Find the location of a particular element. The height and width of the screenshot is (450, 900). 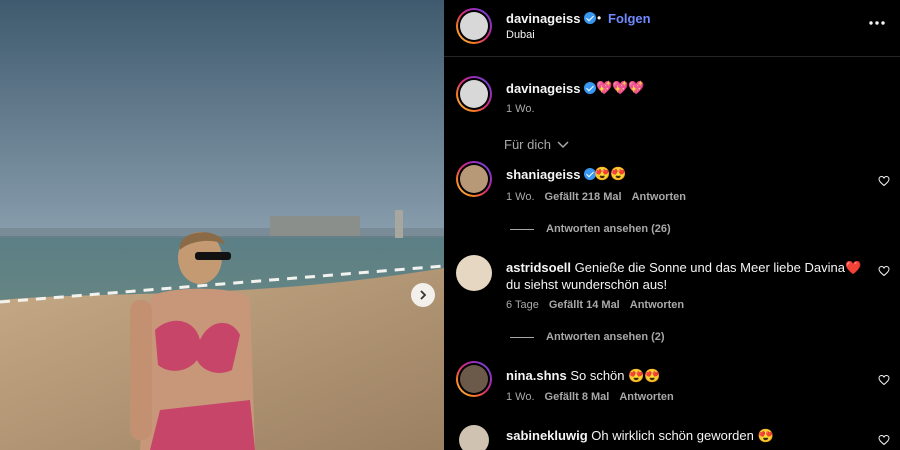

comment-meta: 6 Tage Gefällt 14 Mal Antworten is located at coordinates (595, 305).